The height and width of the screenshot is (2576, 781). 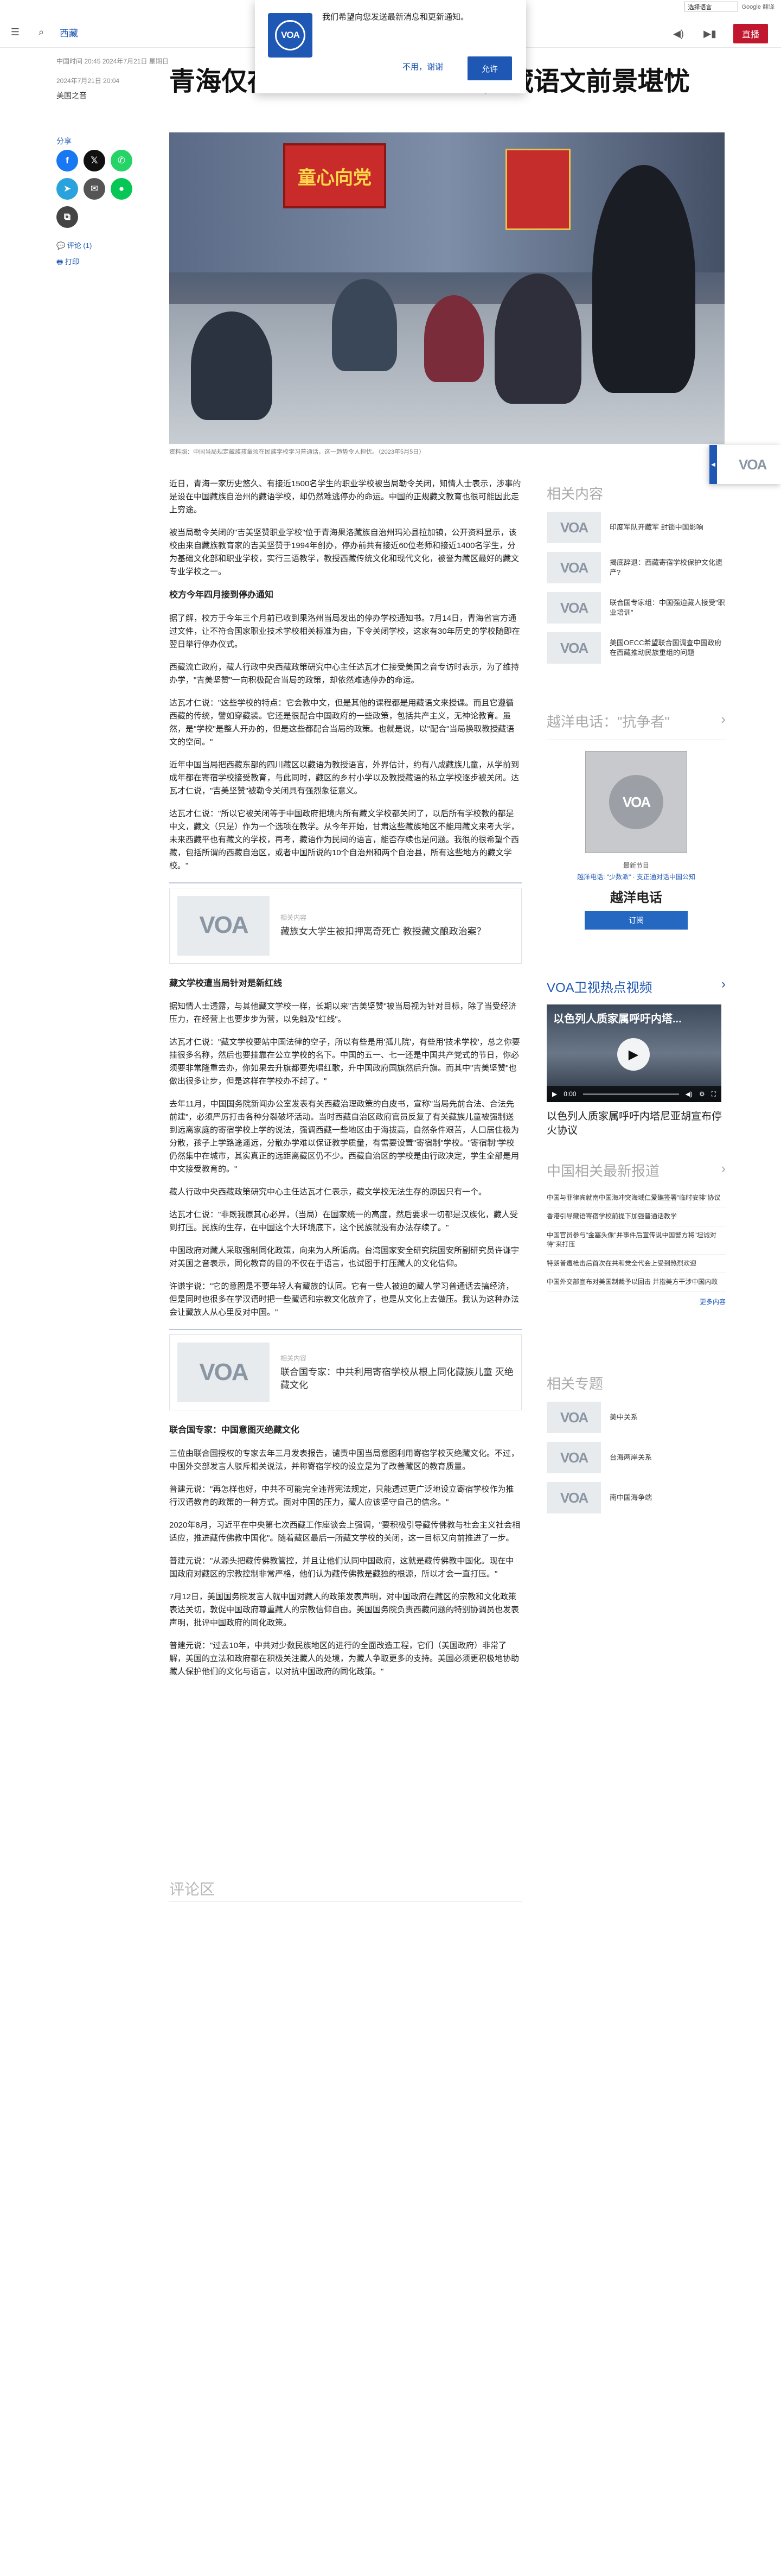 I want to click on play-icon: ▶, so click(x=633, y=1054).